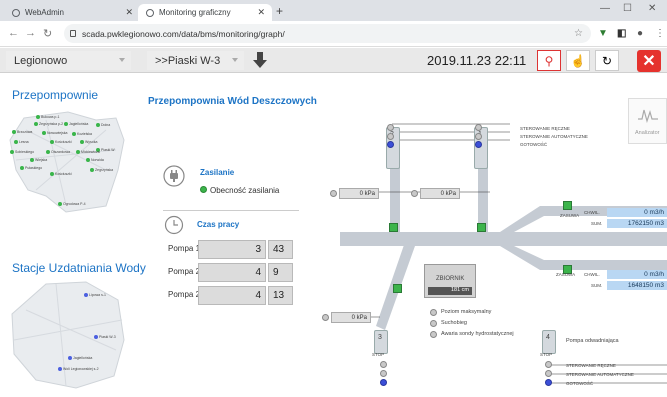  I want to click on pumping-title: Przepompownie, so click(55, 95).